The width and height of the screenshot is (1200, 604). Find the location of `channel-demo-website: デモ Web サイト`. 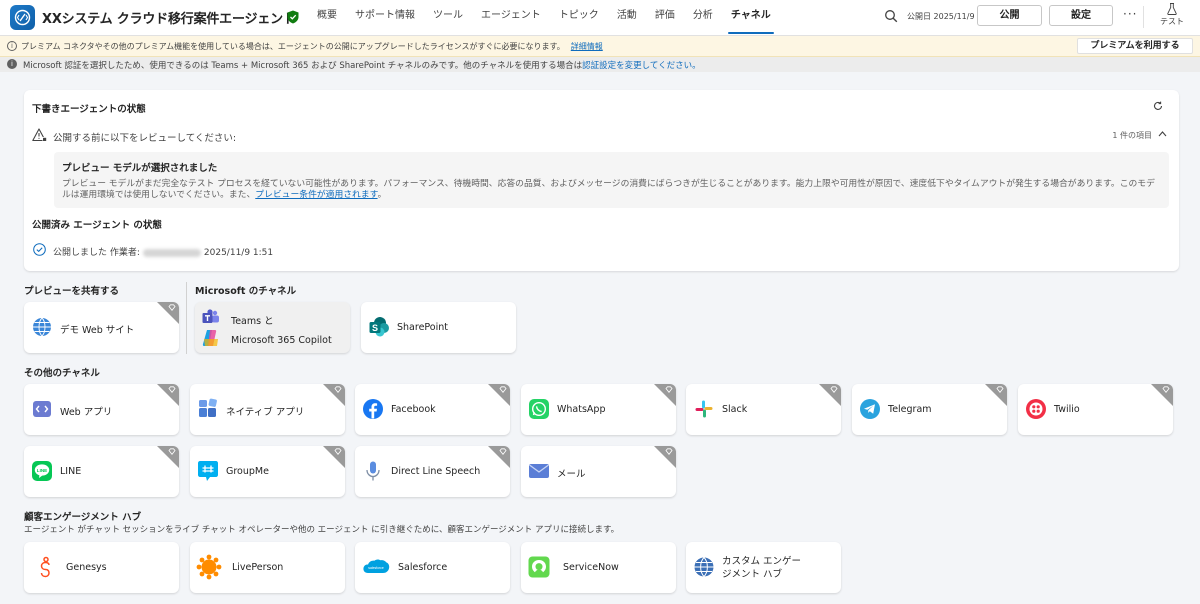

channel-demo-website: デモ Web サイト is located at coordinates (101, 327).